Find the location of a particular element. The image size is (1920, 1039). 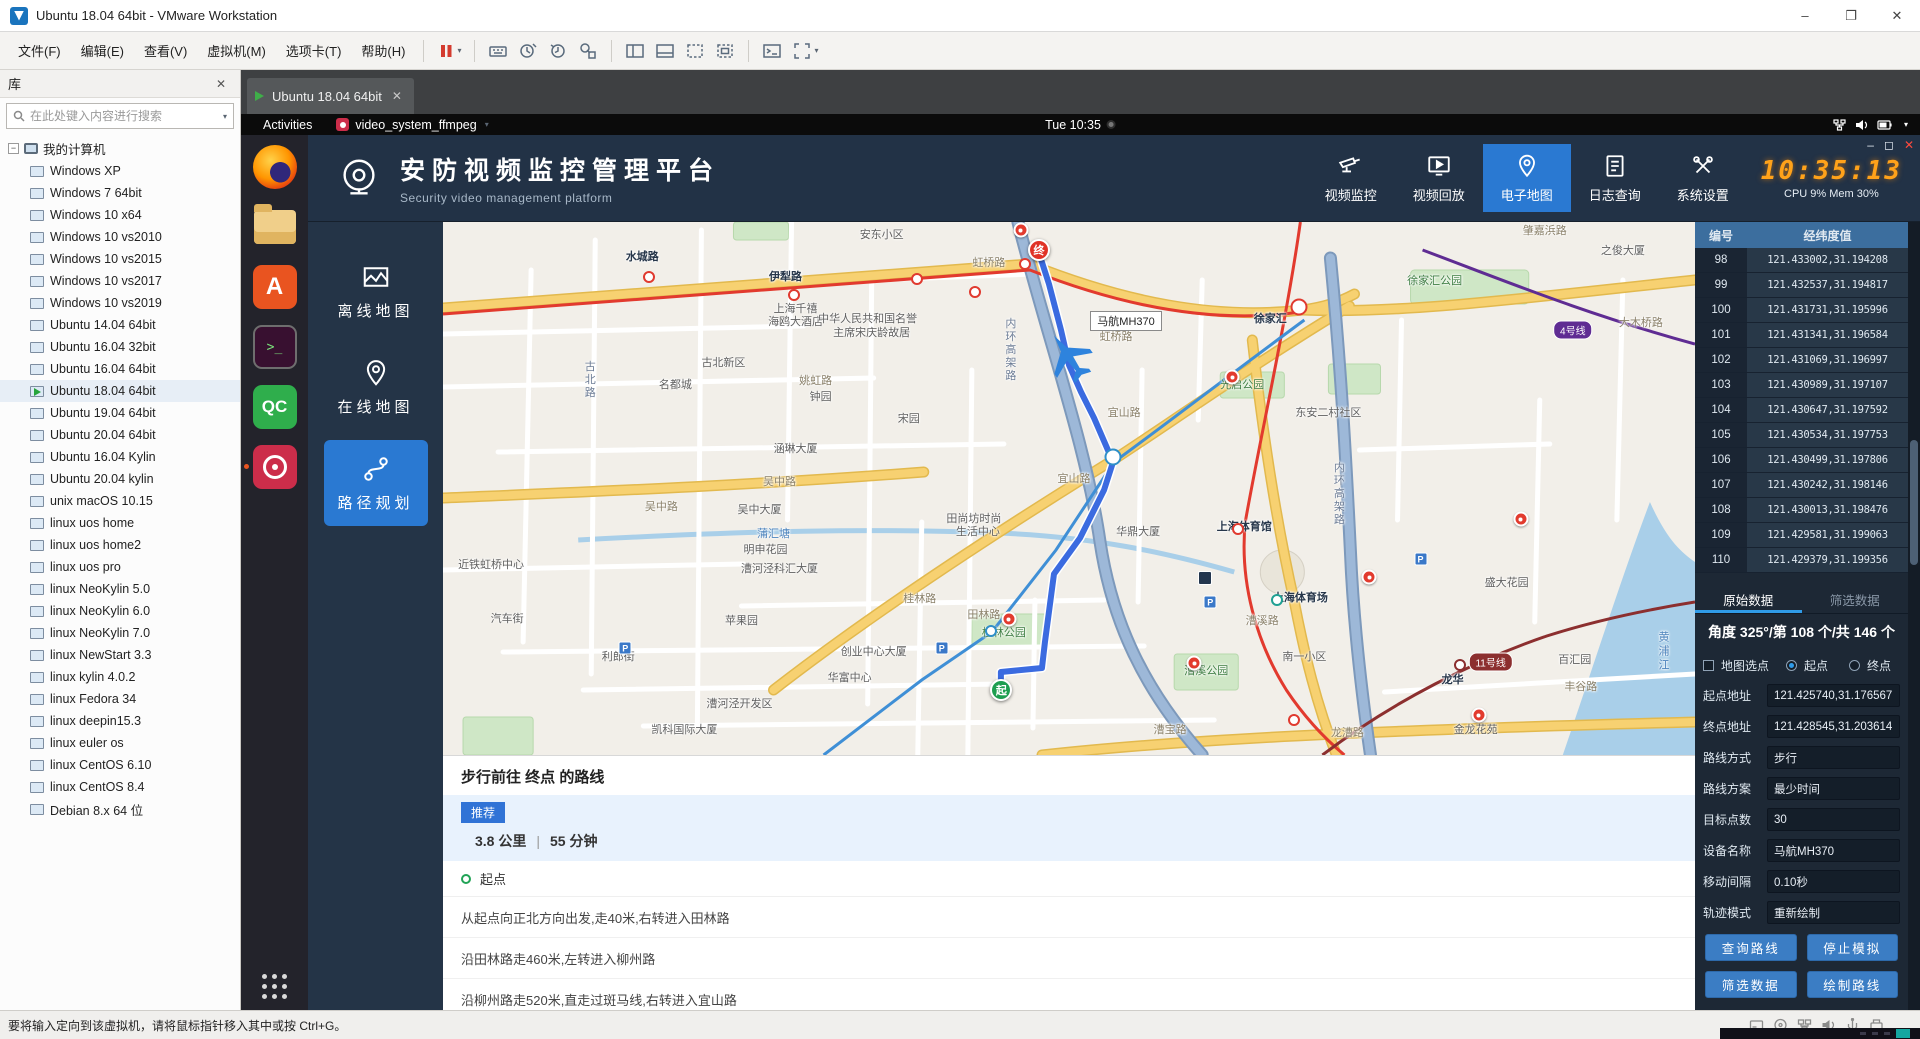

vm-list-item: Ubuntu 20.04 64bit is located at coordinates (120, 435).